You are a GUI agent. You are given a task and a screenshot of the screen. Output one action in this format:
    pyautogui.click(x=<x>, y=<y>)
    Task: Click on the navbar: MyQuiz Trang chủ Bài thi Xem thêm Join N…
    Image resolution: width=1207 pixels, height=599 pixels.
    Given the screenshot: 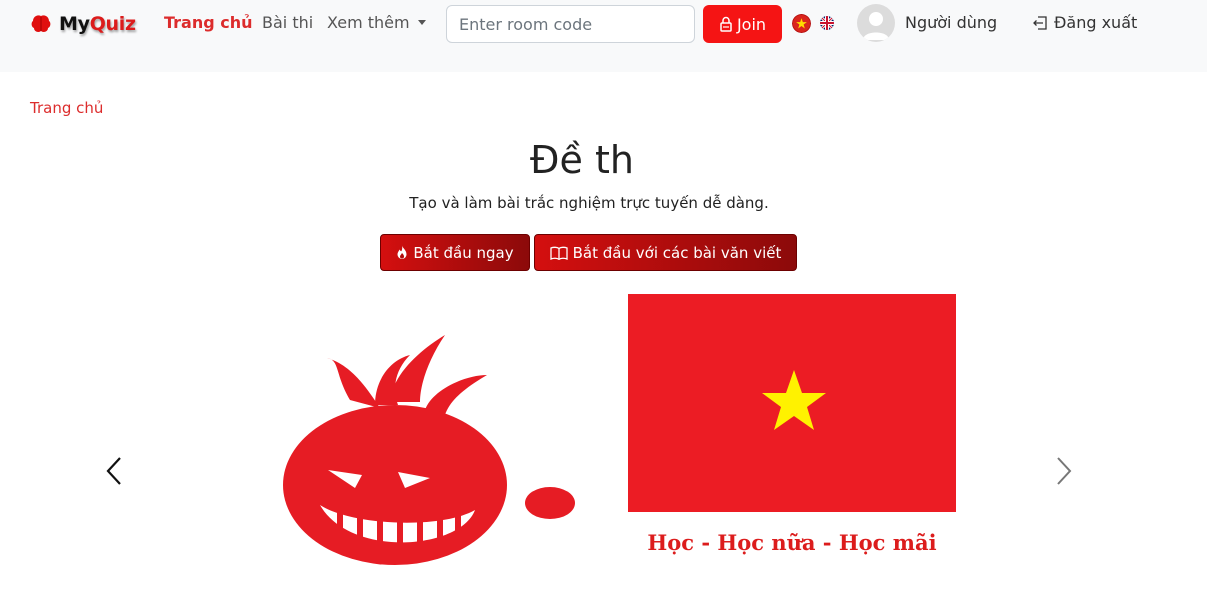 What is the action you would take?
    pyautogui.click(x=603, y=36)
    